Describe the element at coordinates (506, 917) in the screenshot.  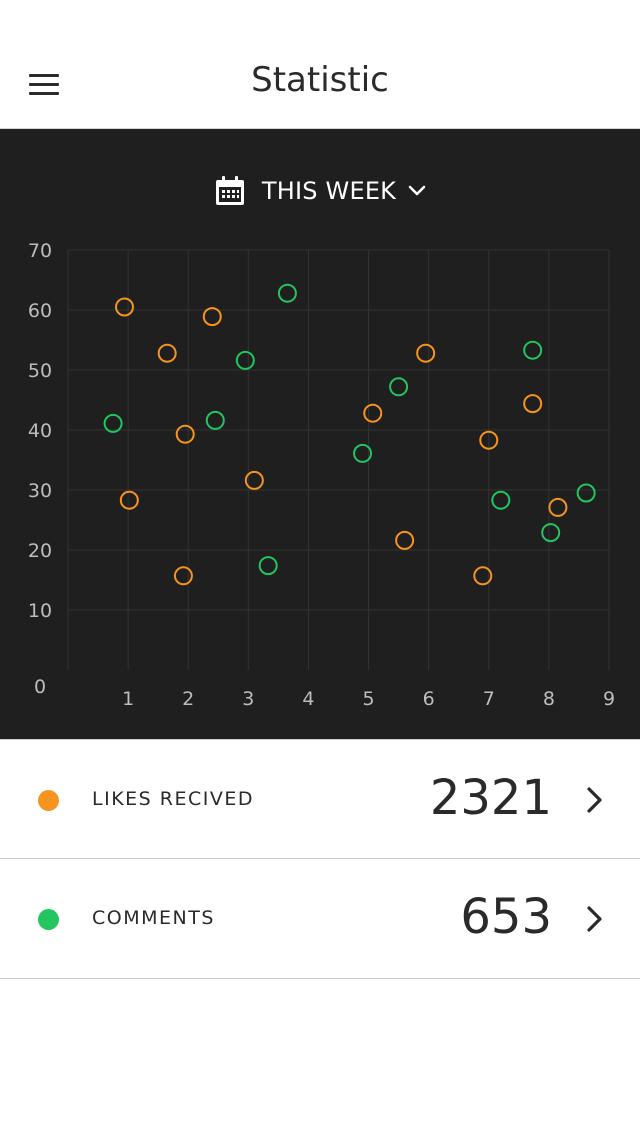
I see `comments-count: 653` at that location.